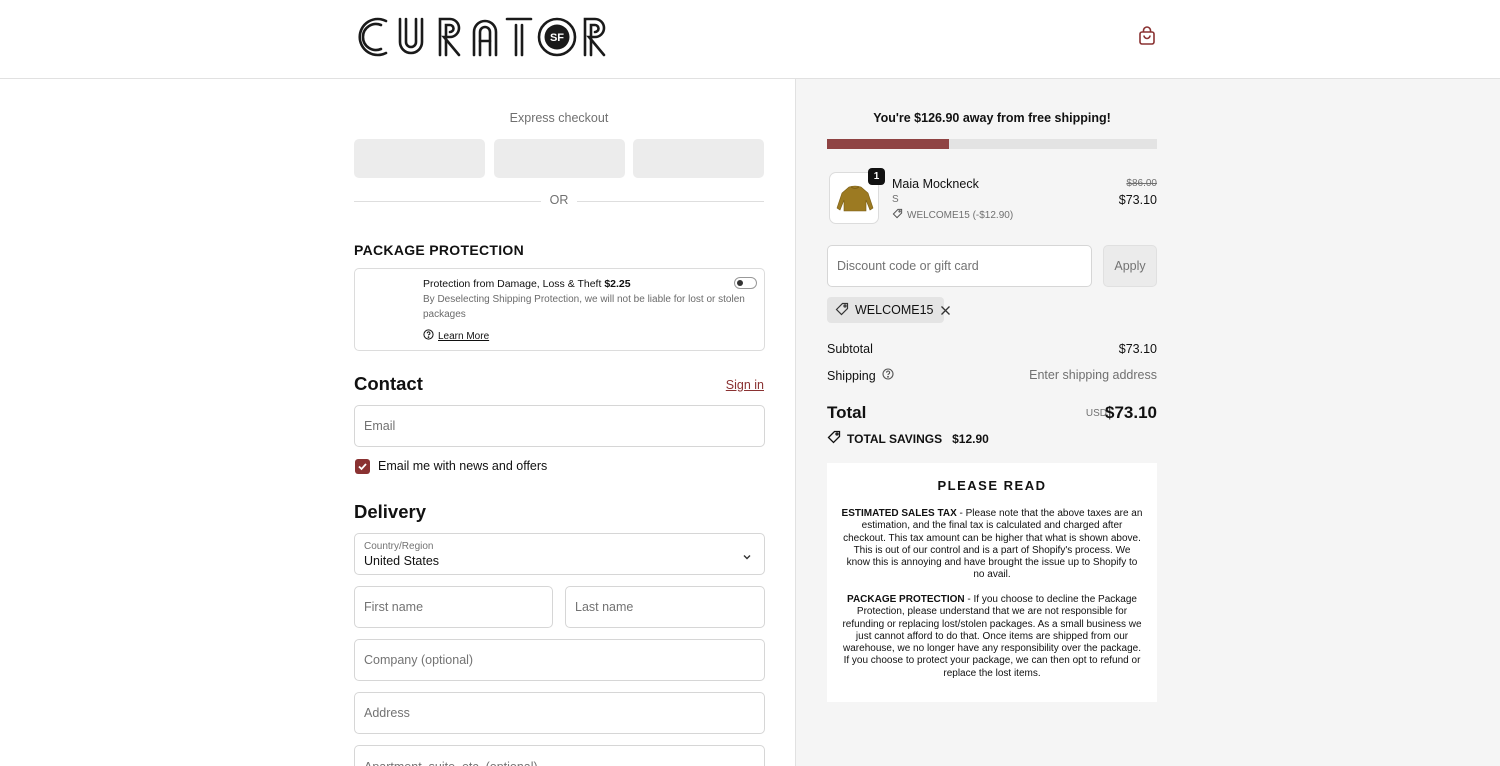 The image size is (1500, 766). I want to click on quantity-badge: 1, so click(876, 176).